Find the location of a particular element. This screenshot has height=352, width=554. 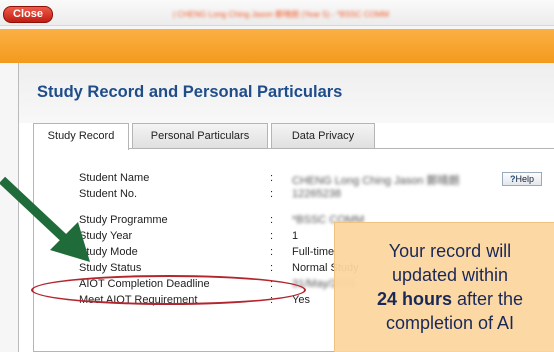

annotation-line: completion of AI is located at coordinates (450, 323).